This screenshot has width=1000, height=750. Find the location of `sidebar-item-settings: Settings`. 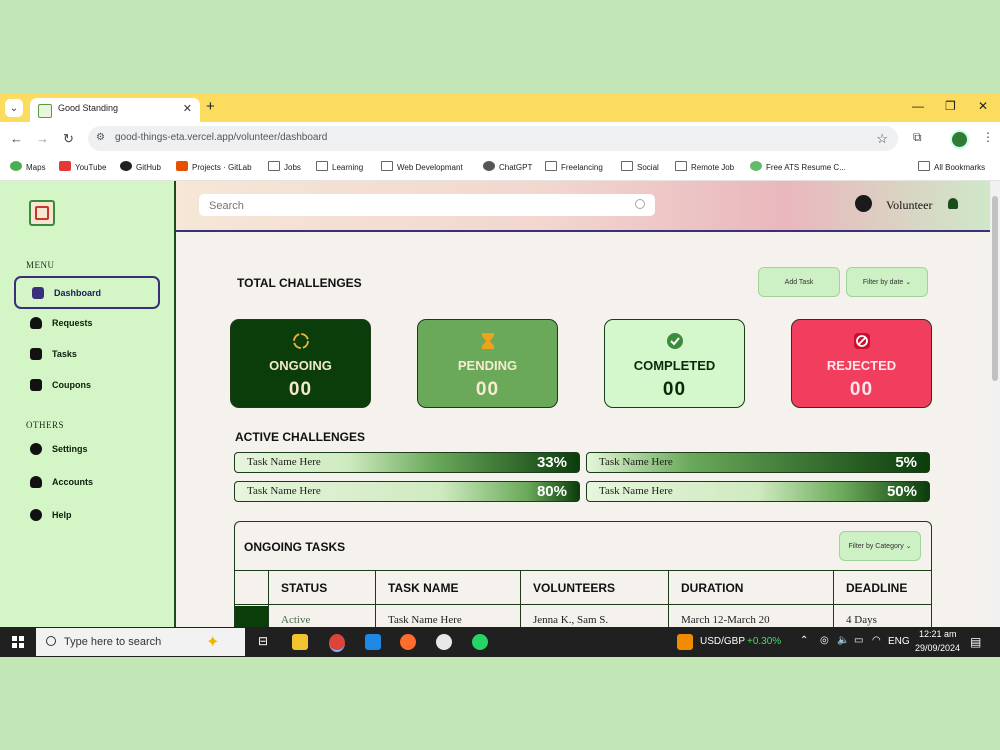

sidebar-item-settings: Settings is located at coordinates (86, 449).